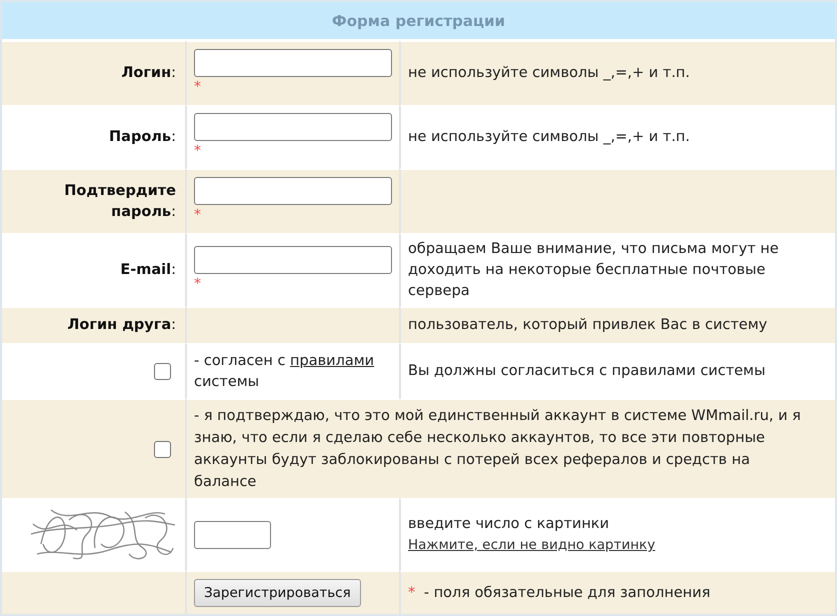 The height and width of the screenshot is (616, 837). Describe the element at coordinates (120, 201) in the screenshot. I see `field-label: Подтвердите пароль:` at that location.